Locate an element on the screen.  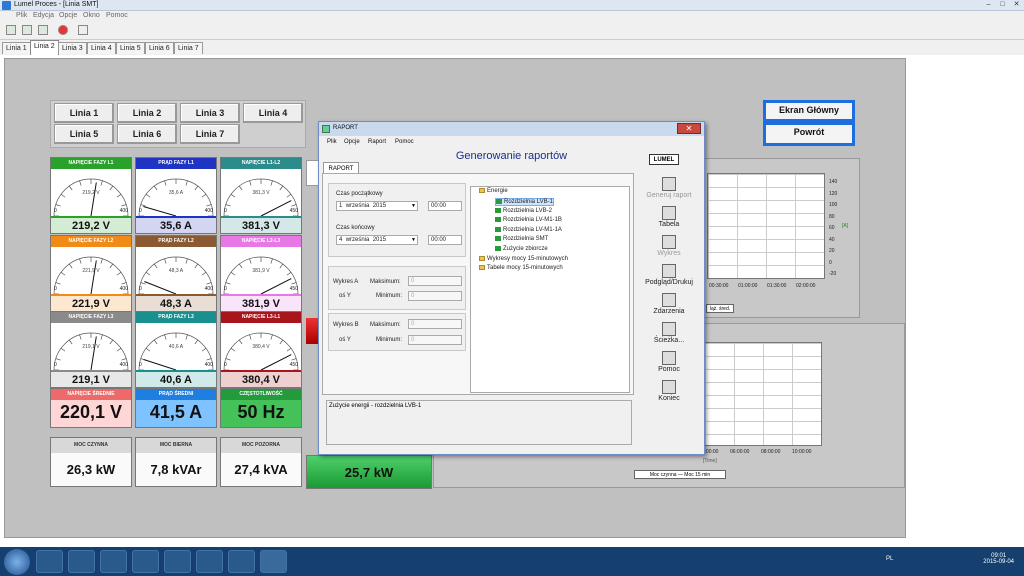
tree-item-label: Zużycie zbiorcze is located at coordinates (525, 249).